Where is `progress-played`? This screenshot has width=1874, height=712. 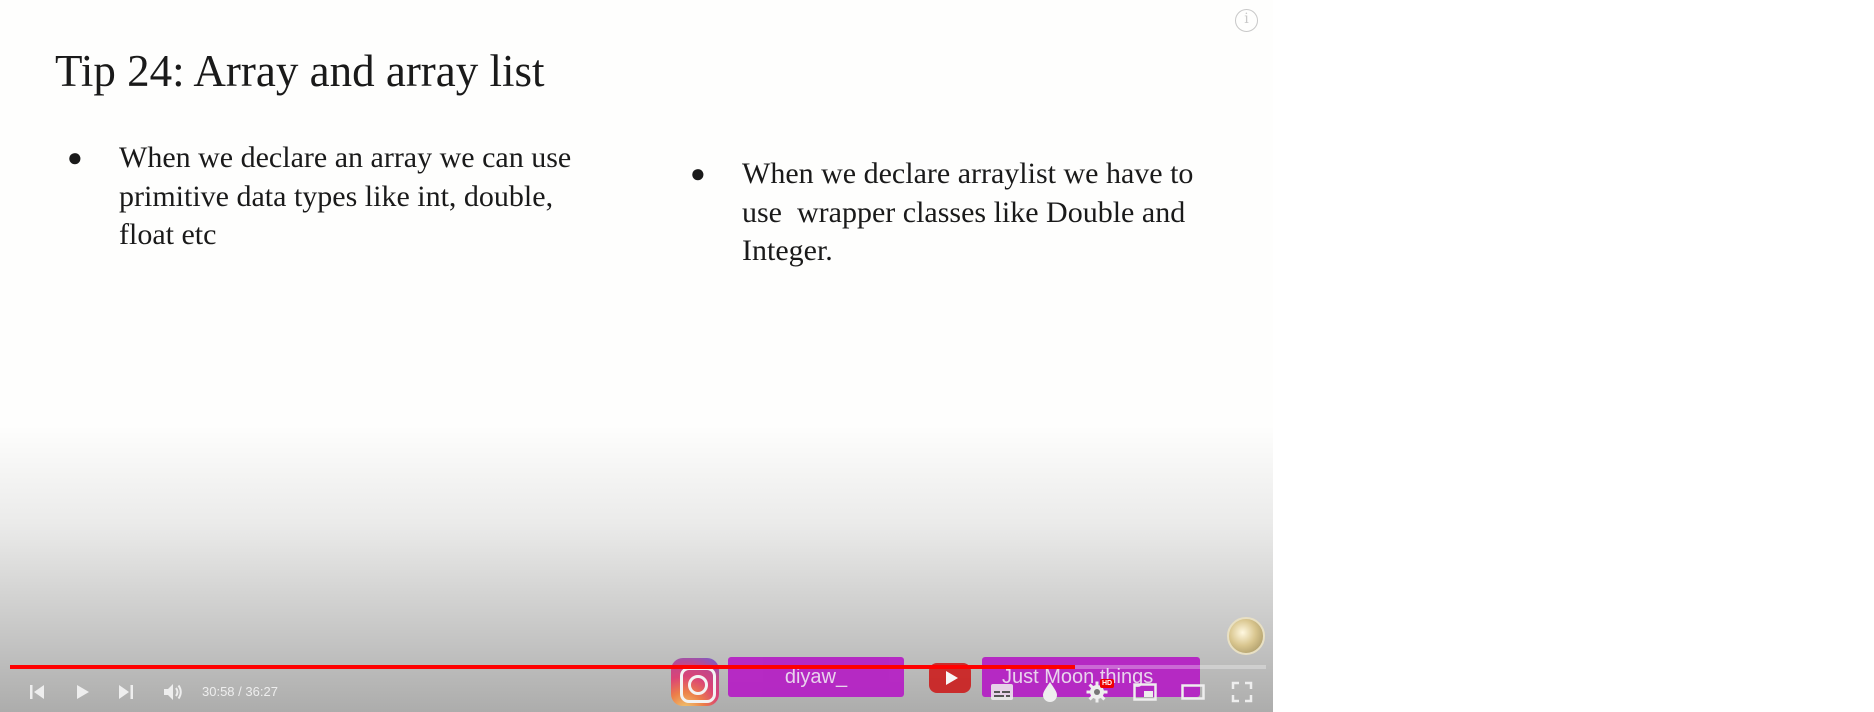
progress-played is located at coordinates (543, 667).